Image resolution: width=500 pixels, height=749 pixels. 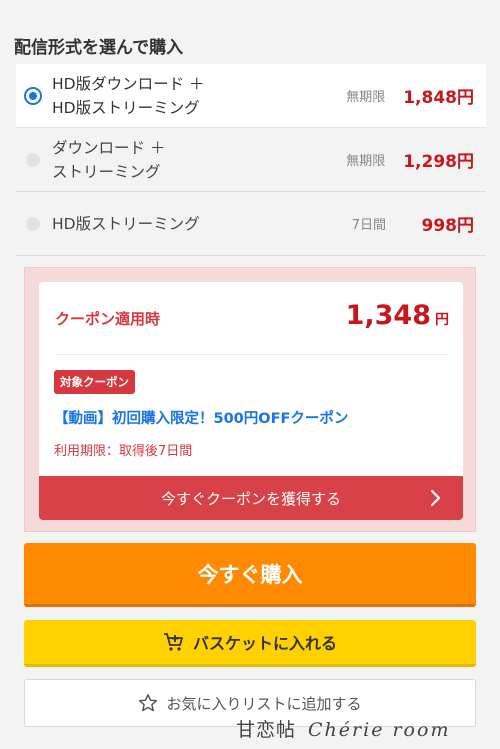 What do you see at coordinates (448, 226) in the screenshot?
I see `option-price: 998円` at bounding box center [448, 226].